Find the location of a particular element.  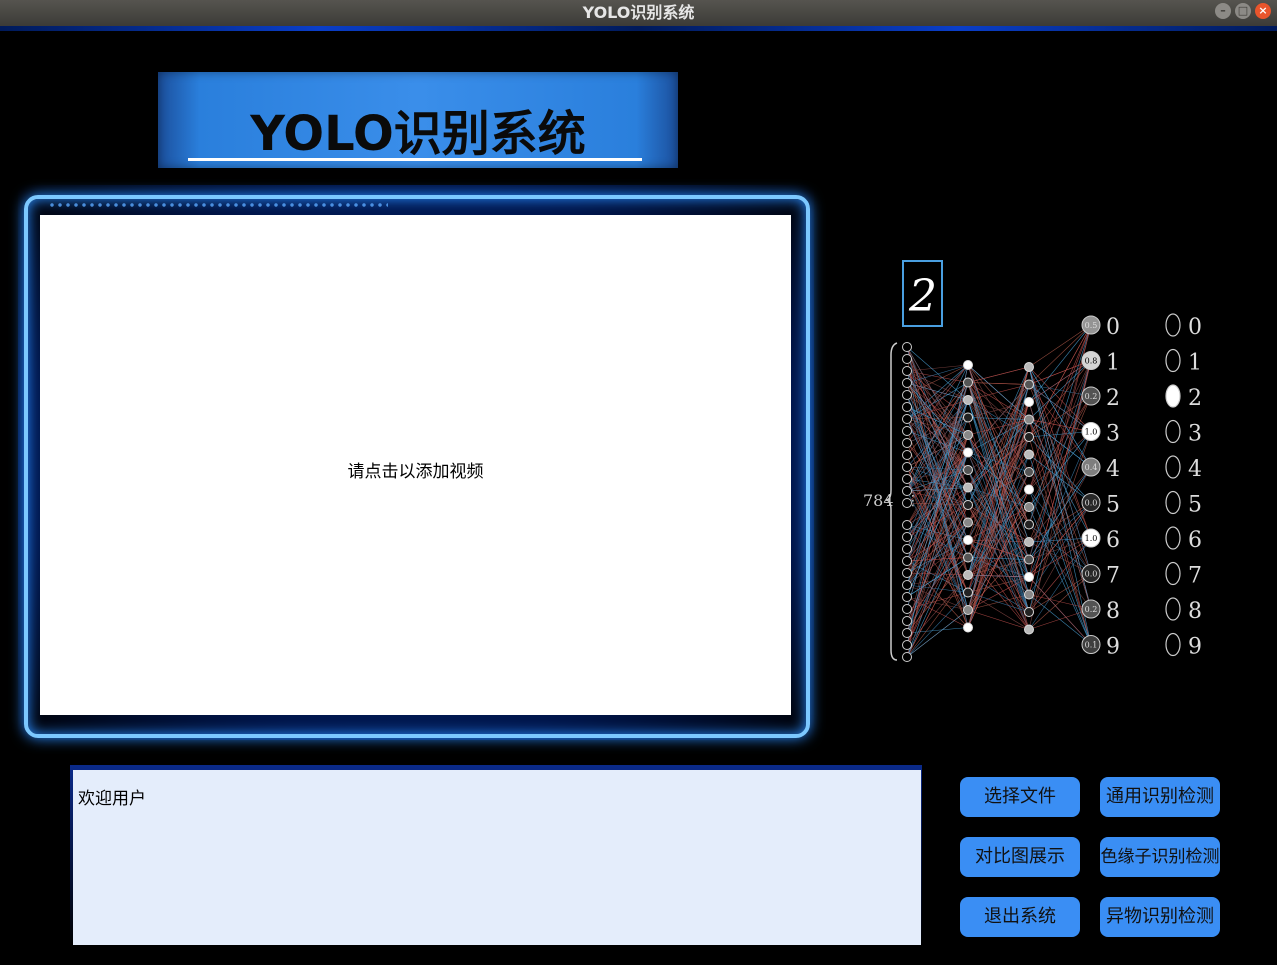

result-layer: 0 1 2 3 4 5 6 7 8 9 is located at coordinates (1183, 486).